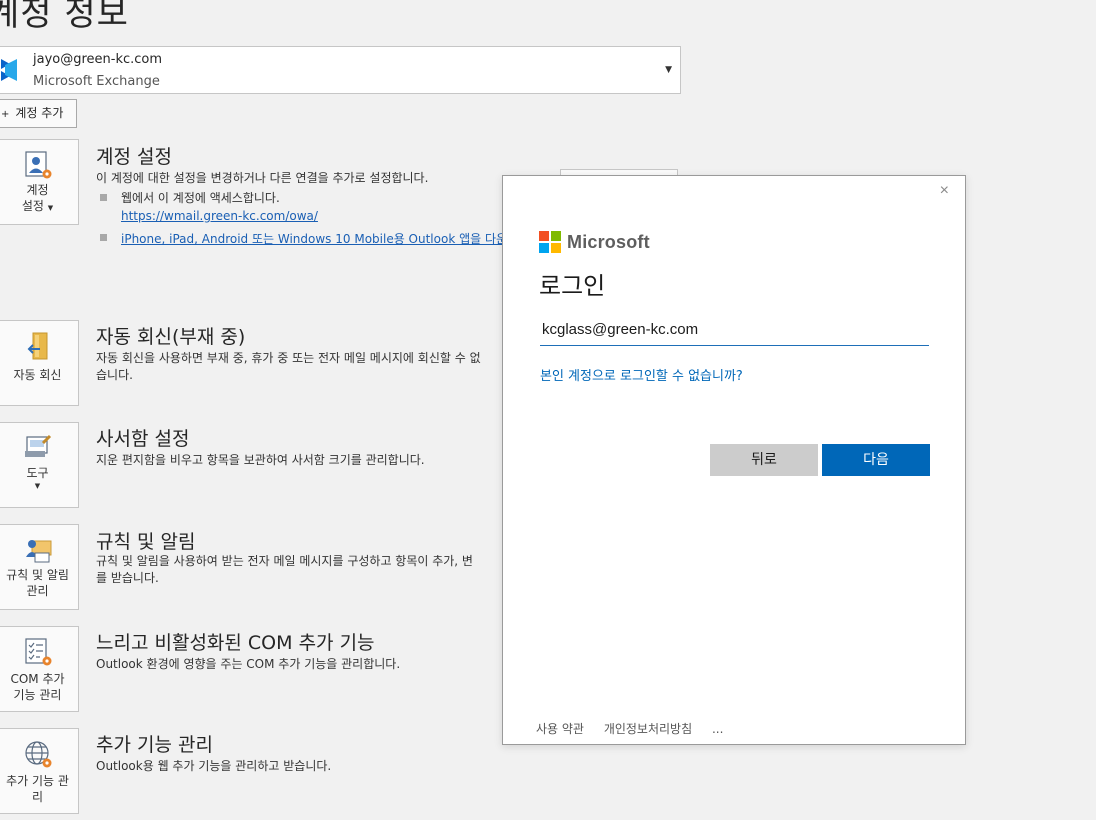 The height and width of the screenshot is (820, 1096). Describe the element at coordinates (39, 182) in the screenshot. I see `account-settings-button: 계정 설정 ▼` at that location.